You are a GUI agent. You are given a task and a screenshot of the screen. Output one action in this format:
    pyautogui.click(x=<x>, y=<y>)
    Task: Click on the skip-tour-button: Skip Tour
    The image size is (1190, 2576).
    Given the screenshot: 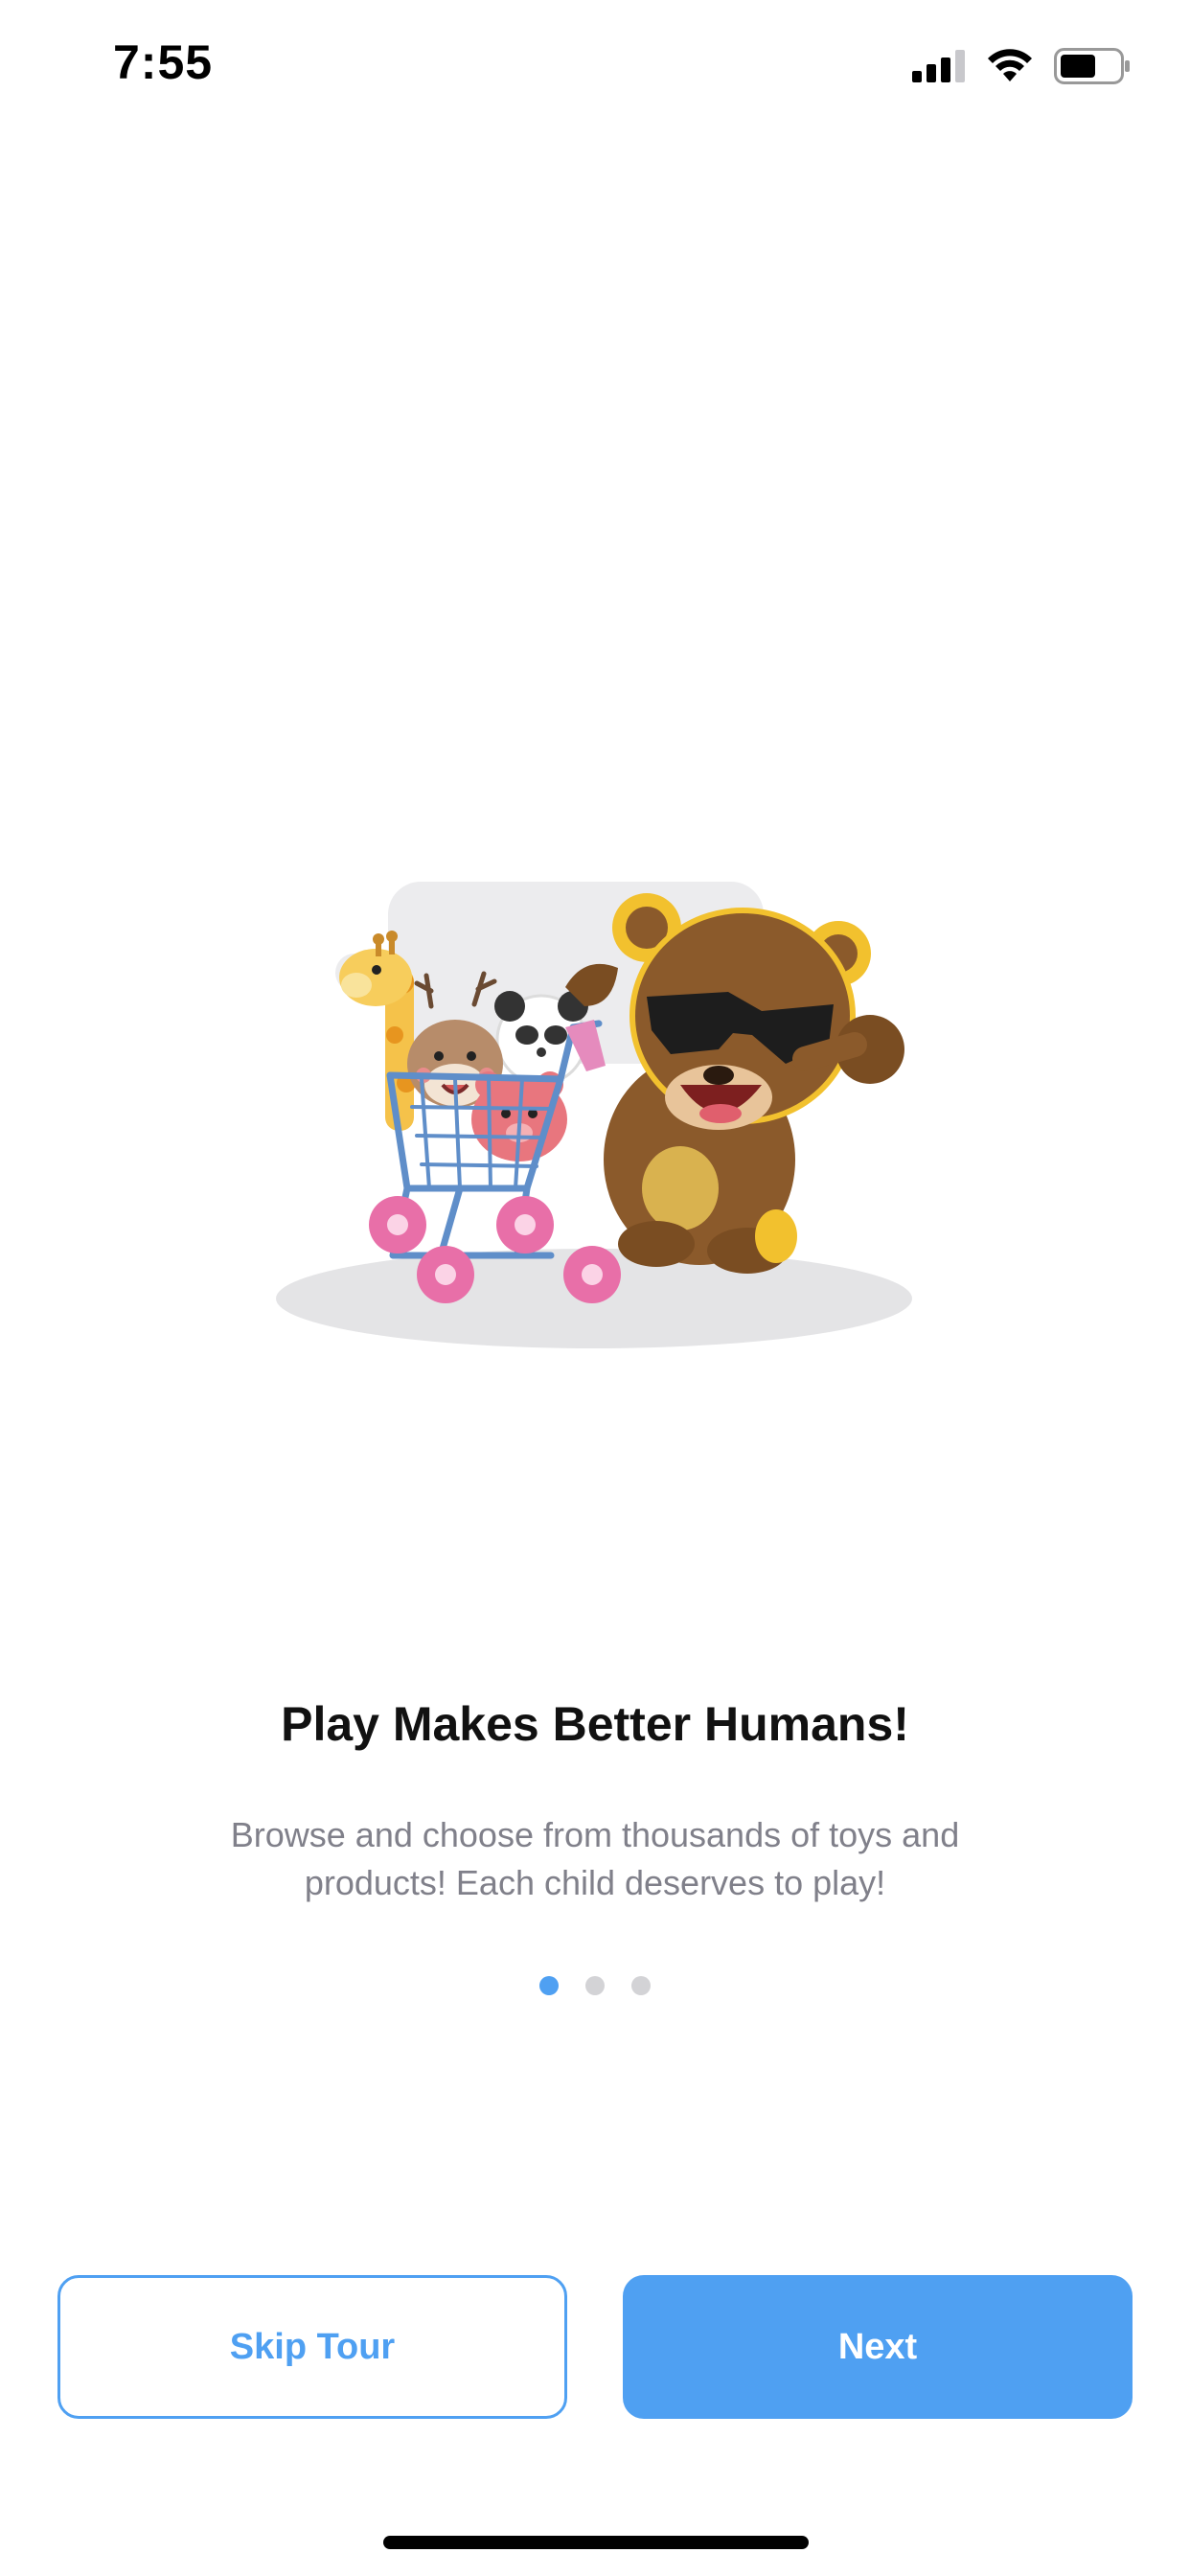 What is the action you would take?
    pyautogui.click(x=312, y=2347)
    